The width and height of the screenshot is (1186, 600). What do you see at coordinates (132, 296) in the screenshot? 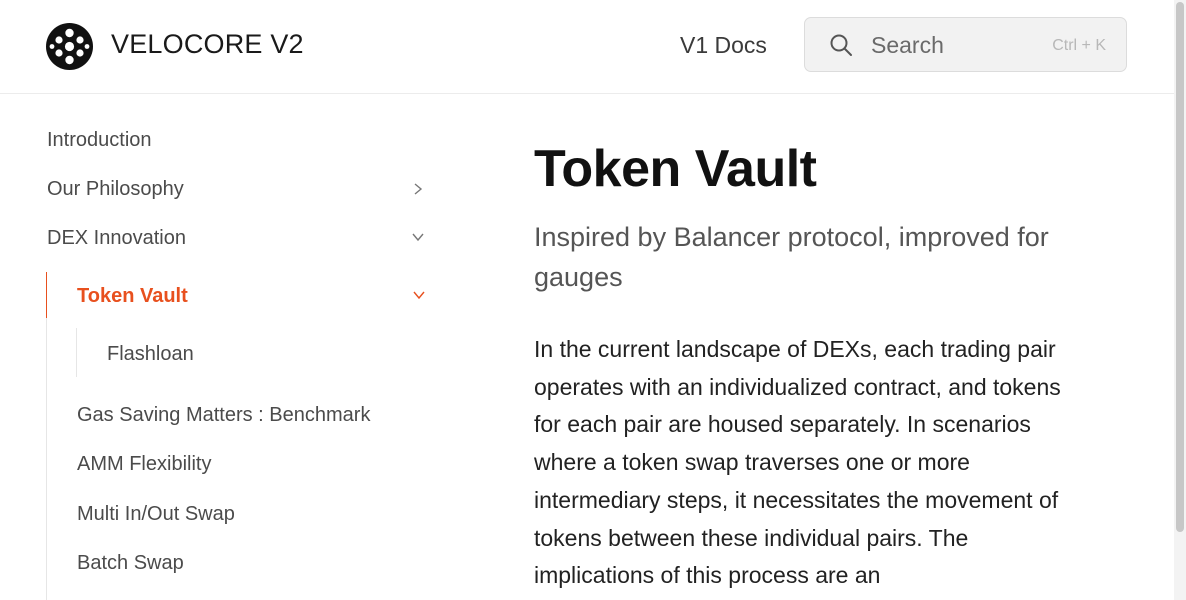
I see `sidebar-item-token-vault: Token Vault` at bounding box center [132, 296].